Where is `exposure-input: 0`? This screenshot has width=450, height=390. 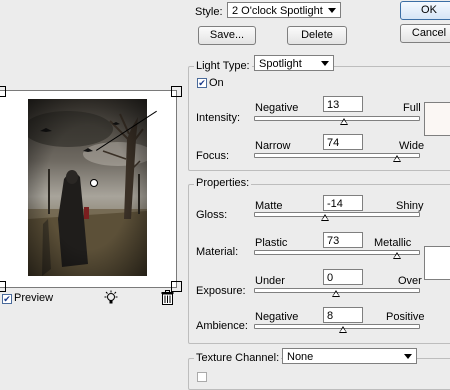 exposure-input: 0 is located at coordinates (343, 277).